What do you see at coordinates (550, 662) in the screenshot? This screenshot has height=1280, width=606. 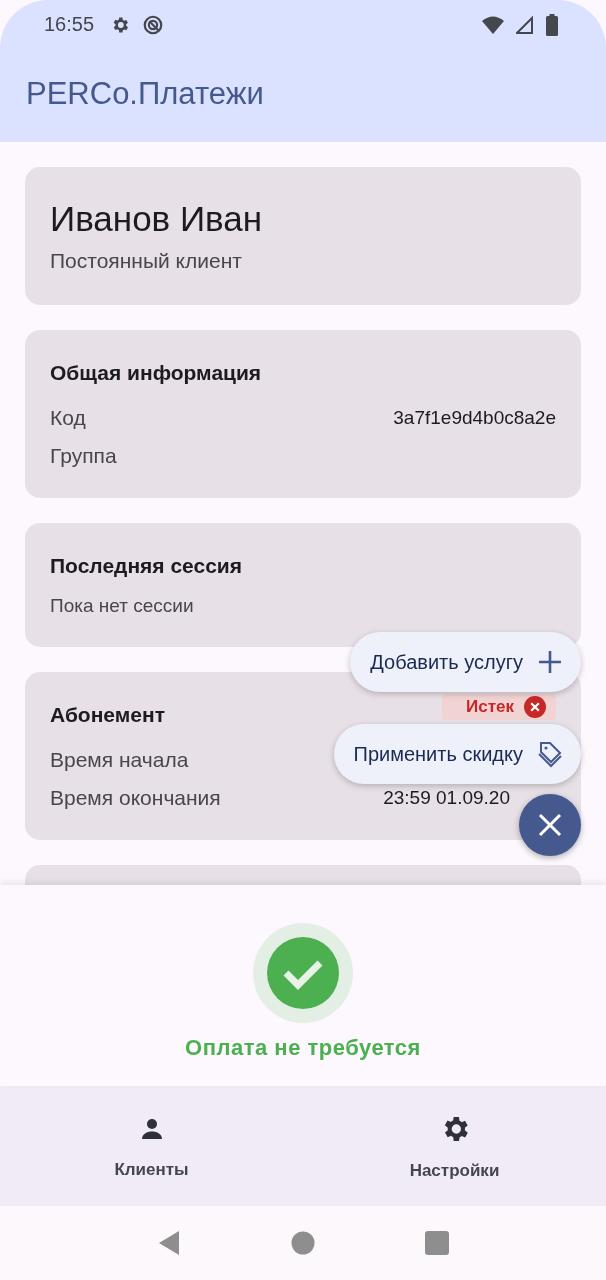 I see `plus-icon` at bounding box center [550, 662].